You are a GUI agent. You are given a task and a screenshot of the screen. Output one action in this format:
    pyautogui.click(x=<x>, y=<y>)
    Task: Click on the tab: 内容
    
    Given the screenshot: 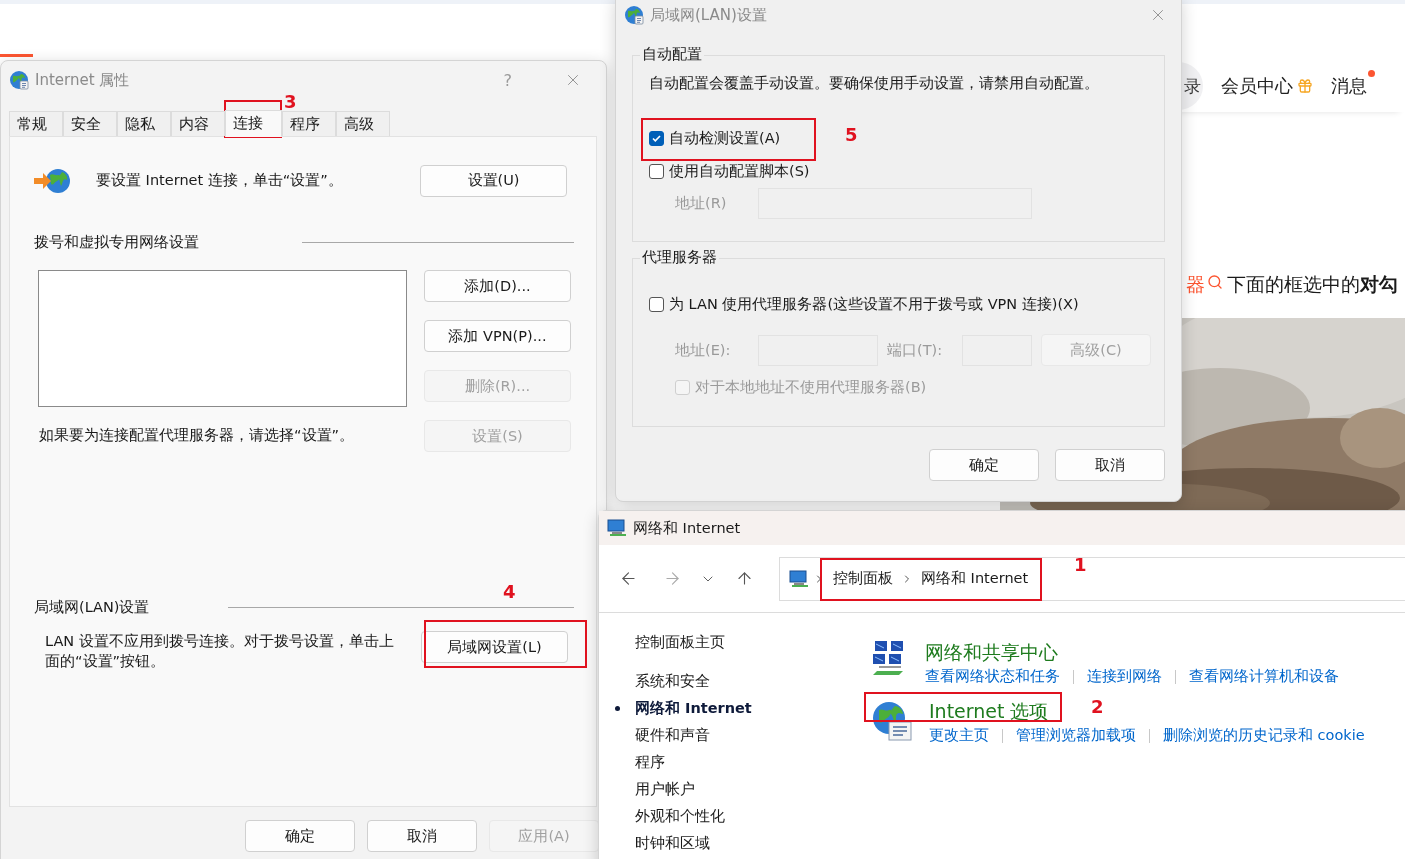 What is the action you would take?
    pyautogui.click(x=198, y=123)
    